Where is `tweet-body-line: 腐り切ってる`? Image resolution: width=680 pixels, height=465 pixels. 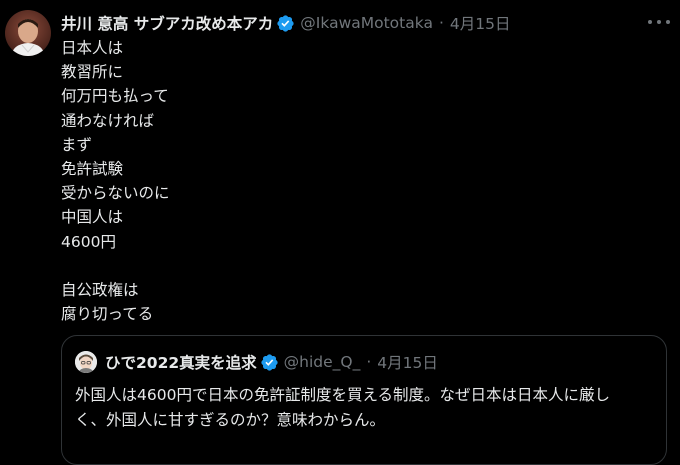
tweet-body-line: 腐り切ってる is located at coordinates (107, 314).